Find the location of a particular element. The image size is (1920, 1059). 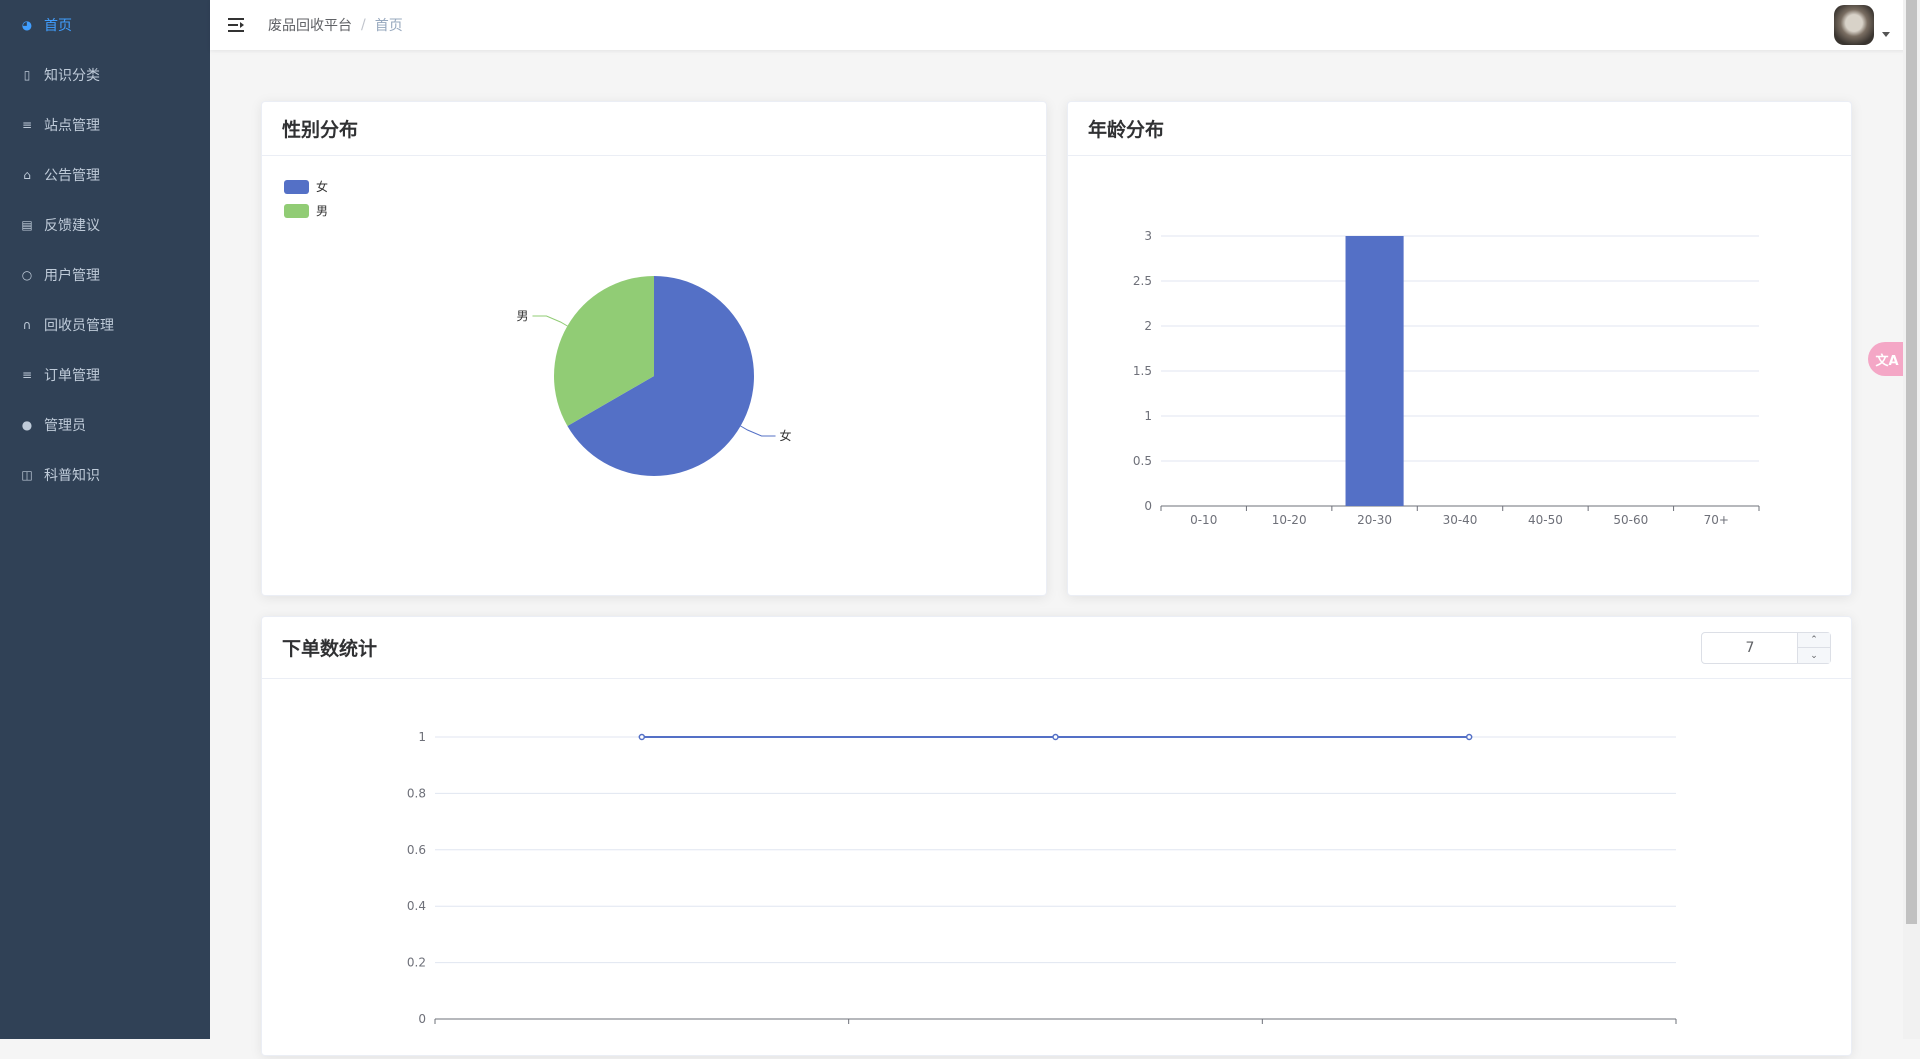

sidebar-item-8: ● 管理员 is located at coordinates (105, 425).